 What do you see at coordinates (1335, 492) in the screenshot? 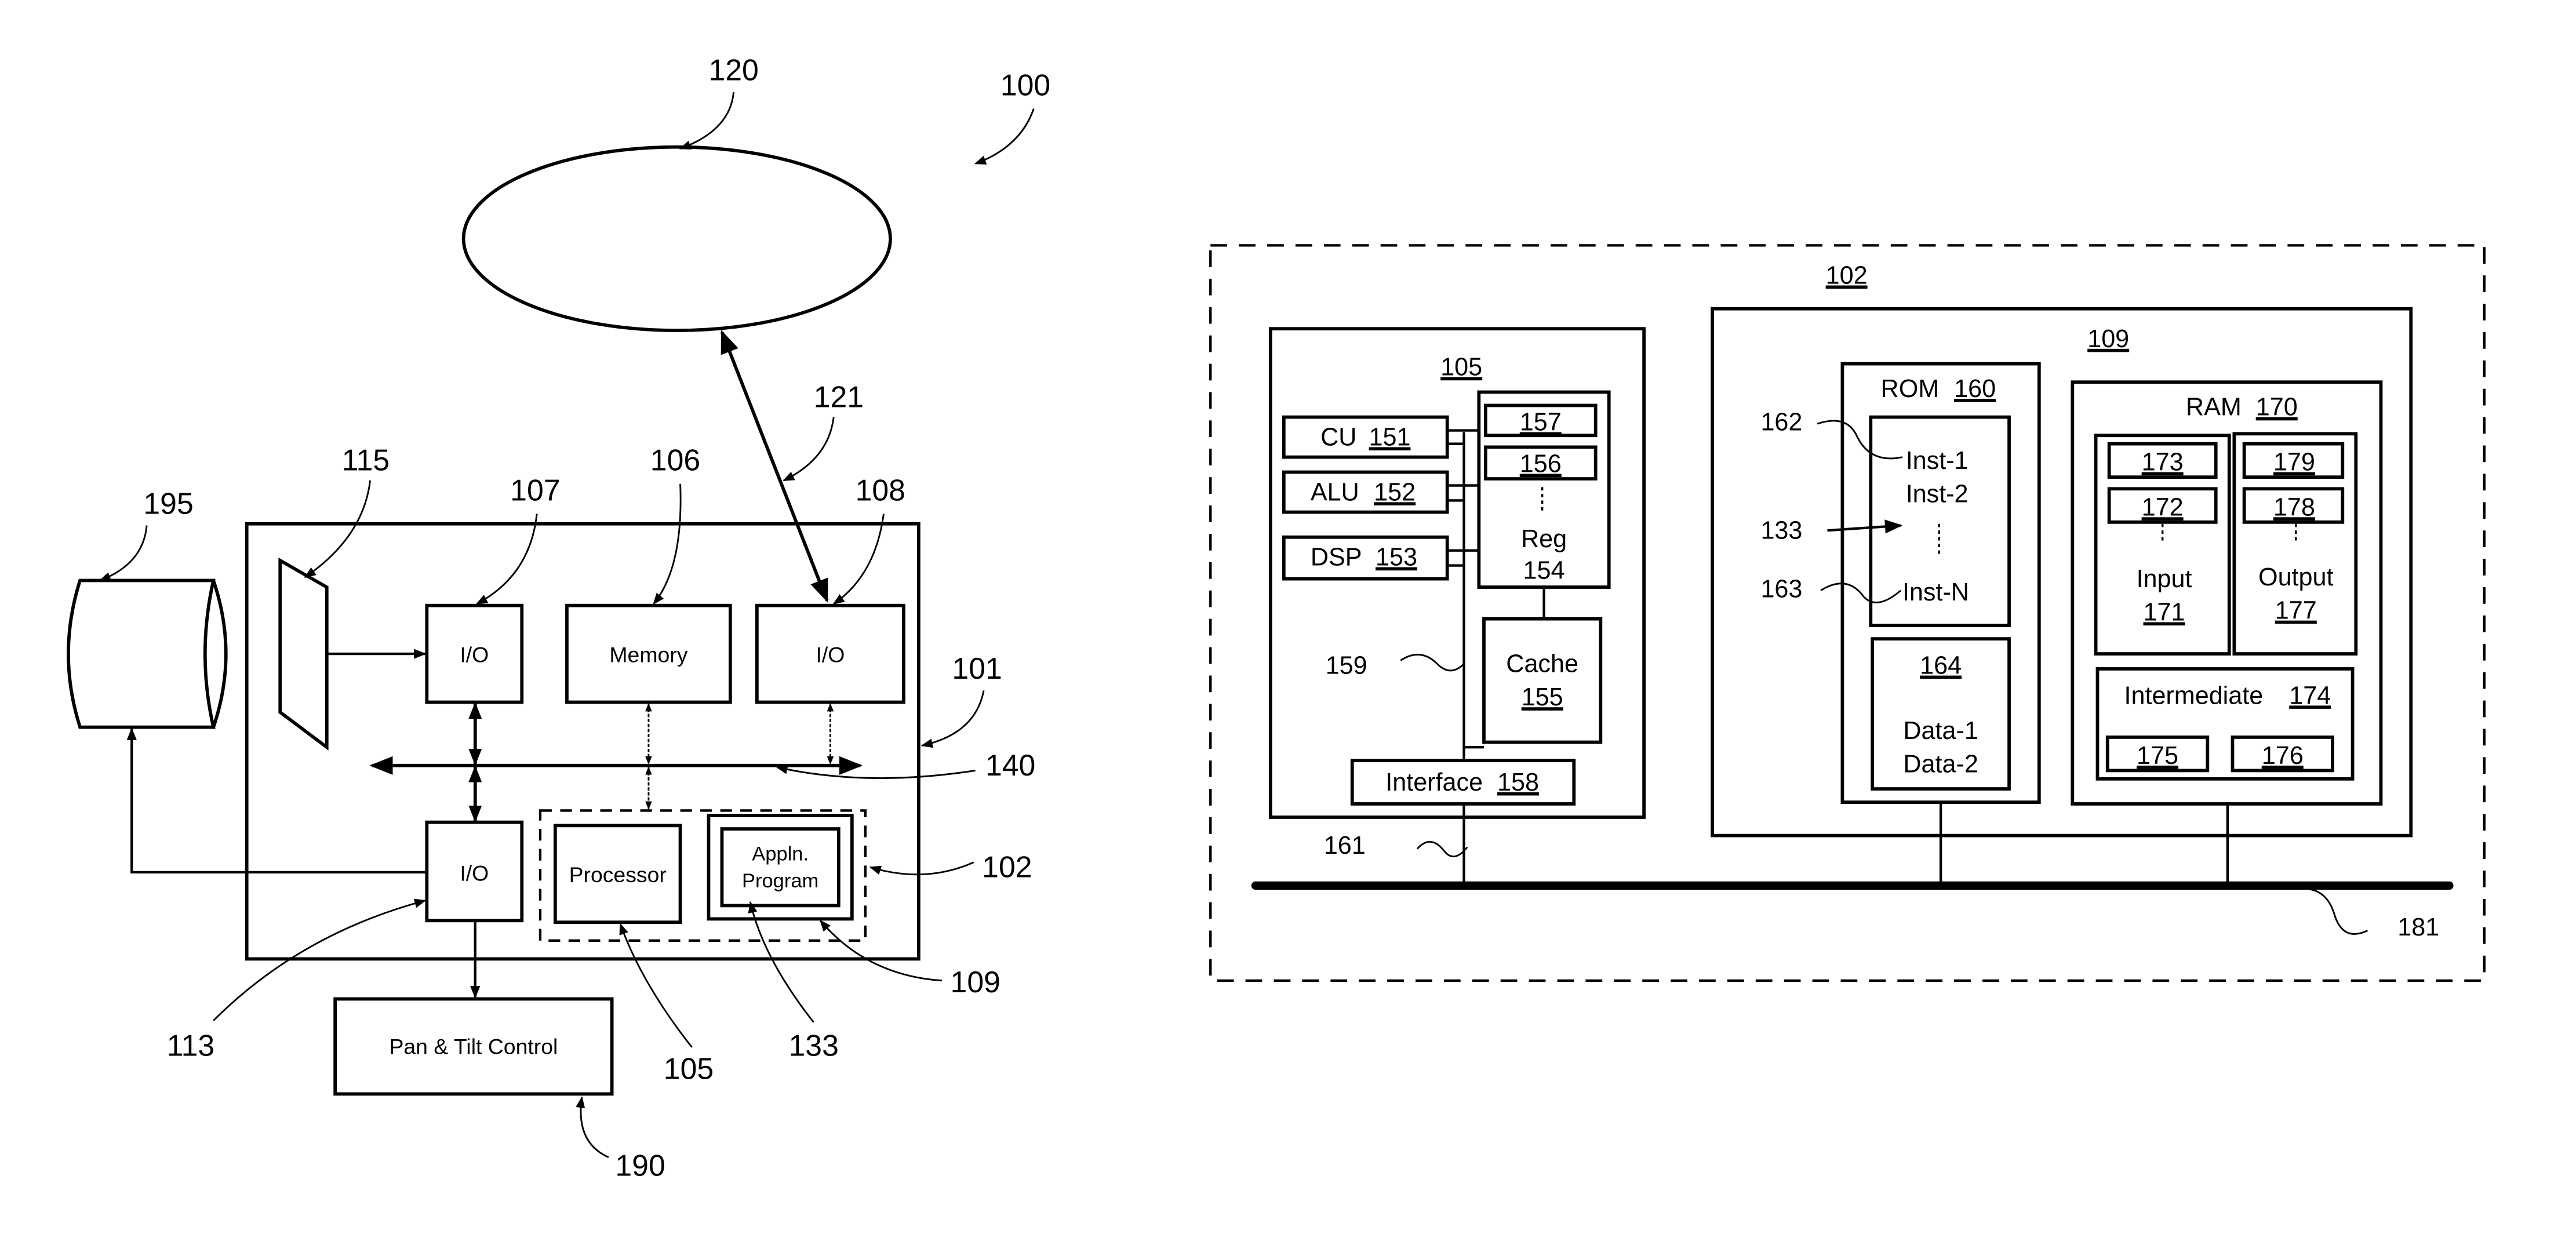
I see `alu-label: ALU` at bounding box center [1335, 492].